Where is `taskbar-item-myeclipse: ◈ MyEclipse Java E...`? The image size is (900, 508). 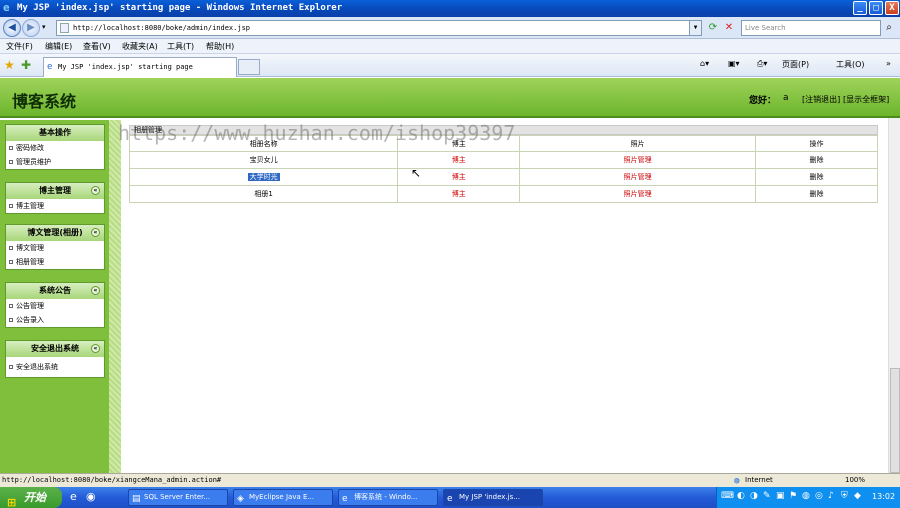
taskbar-item-myeclipse: ◈ MyEclipse Java E... is located at coordinates (283, 497).